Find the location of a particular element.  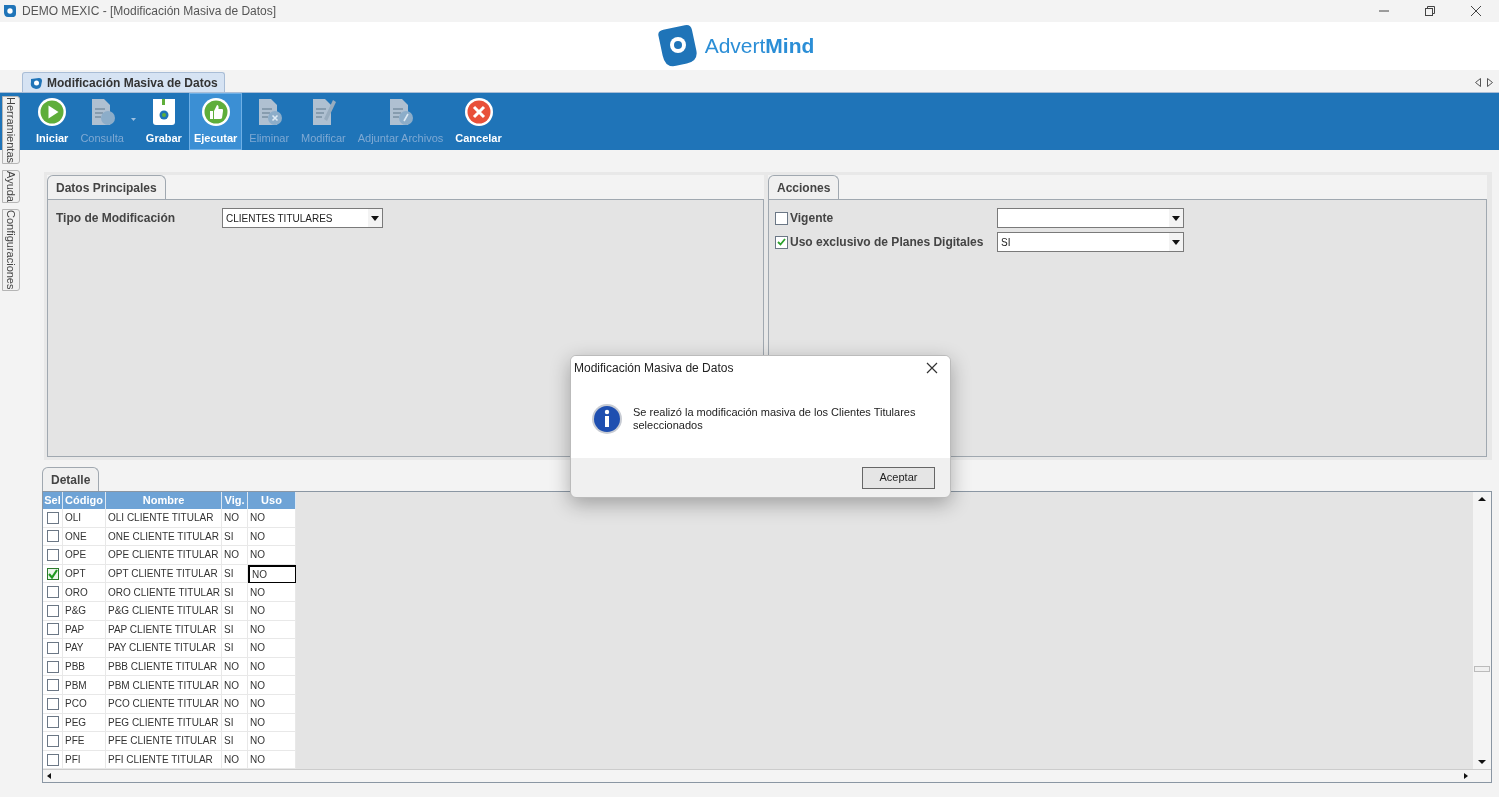

column-header: Uso is located at coordinates (272, 500).